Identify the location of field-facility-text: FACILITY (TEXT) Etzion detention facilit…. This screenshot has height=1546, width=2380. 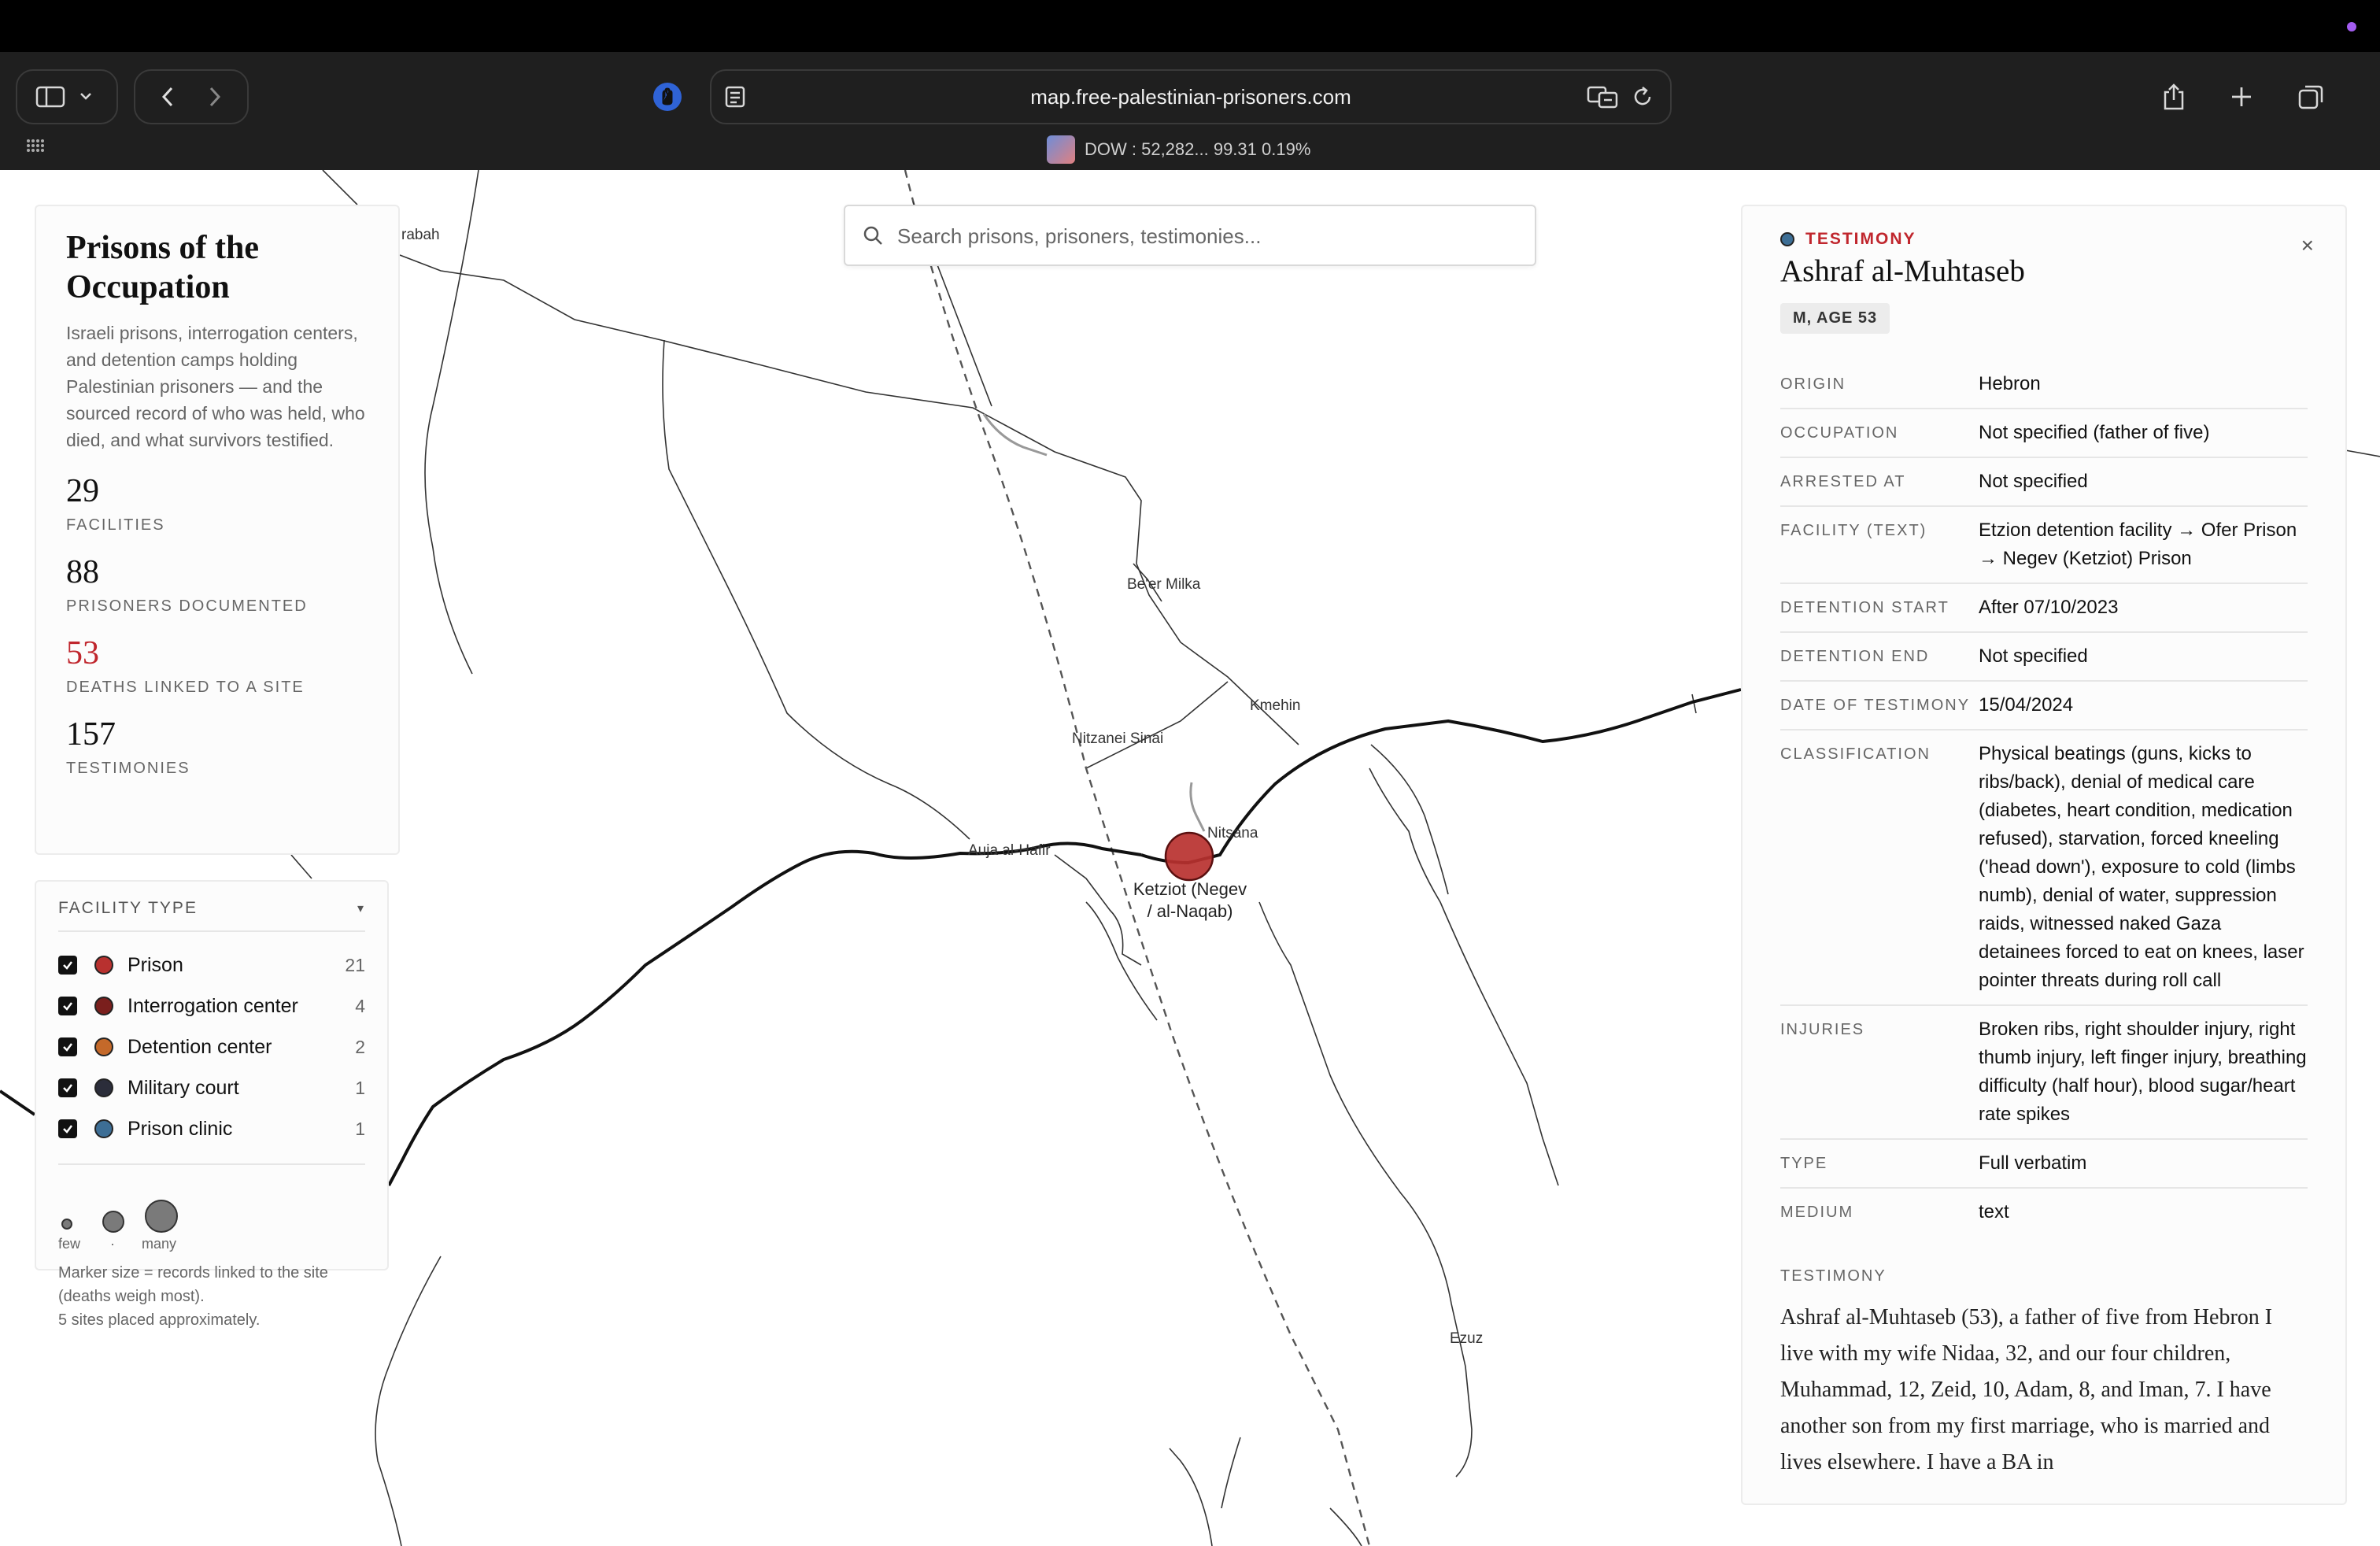
(2044, 545).